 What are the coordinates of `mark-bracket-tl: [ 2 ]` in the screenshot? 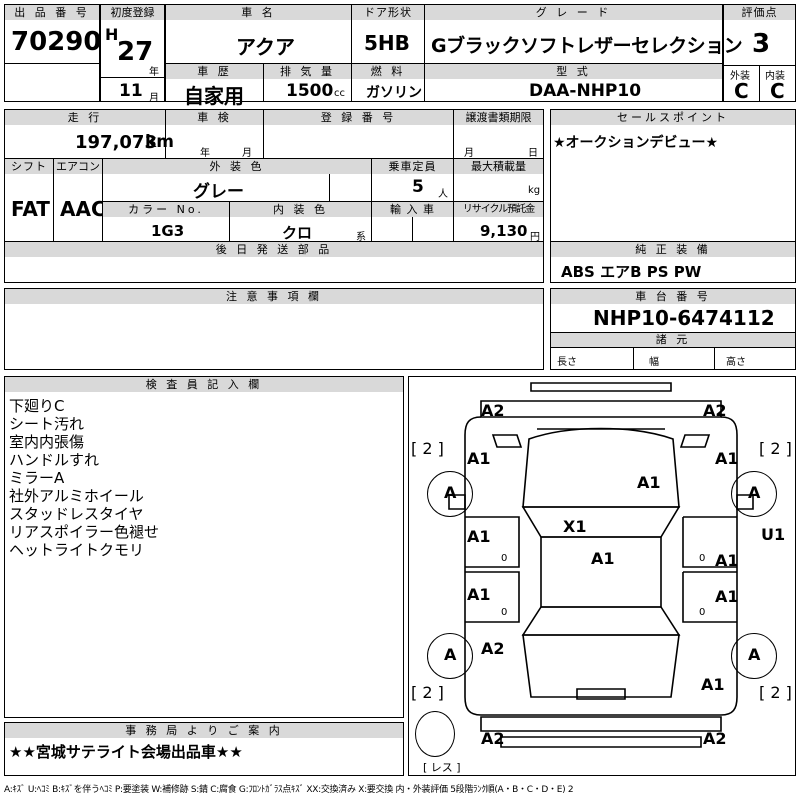 It's located at (427, 448).